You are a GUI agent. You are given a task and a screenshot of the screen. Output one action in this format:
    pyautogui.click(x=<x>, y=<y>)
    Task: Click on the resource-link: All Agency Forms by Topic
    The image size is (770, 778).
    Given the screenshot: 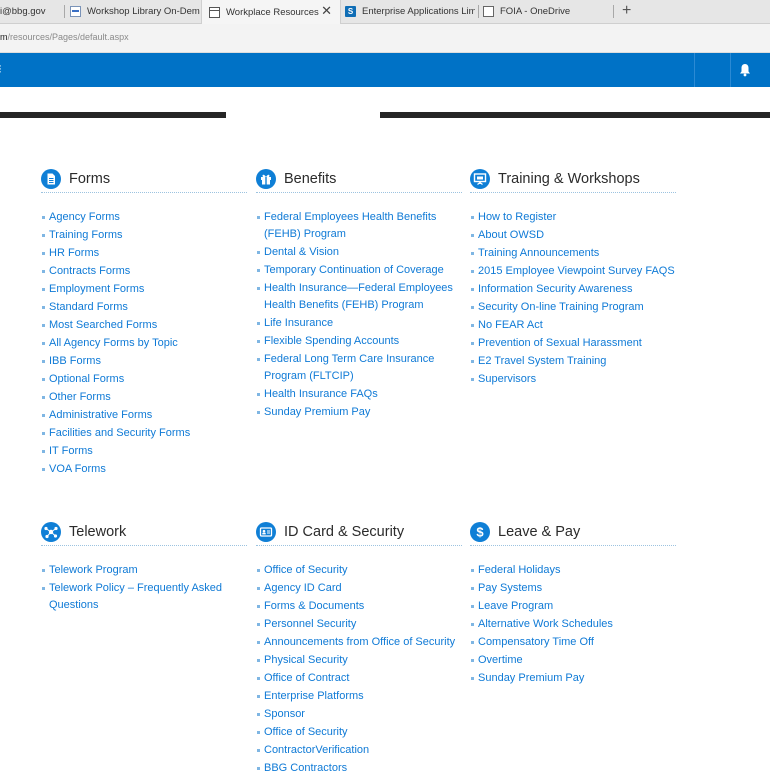 What is the action you would take?
    pyautogui.click(x=144, y=343)
    